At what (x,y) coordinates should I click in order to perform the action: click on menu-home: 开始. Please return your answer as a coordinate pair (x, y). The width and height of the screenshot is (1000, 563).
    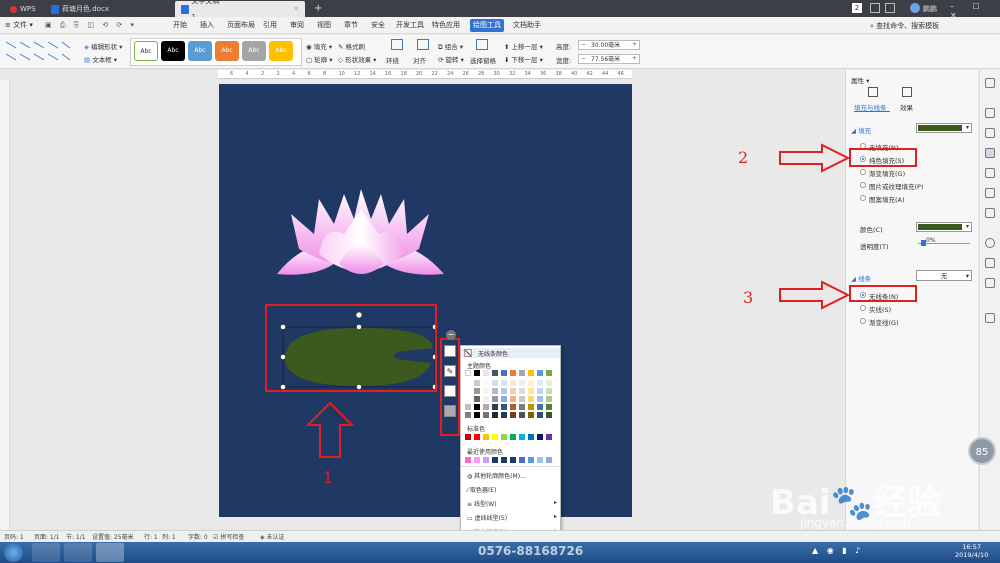
    Looking at the image, I should click on (180, 25).